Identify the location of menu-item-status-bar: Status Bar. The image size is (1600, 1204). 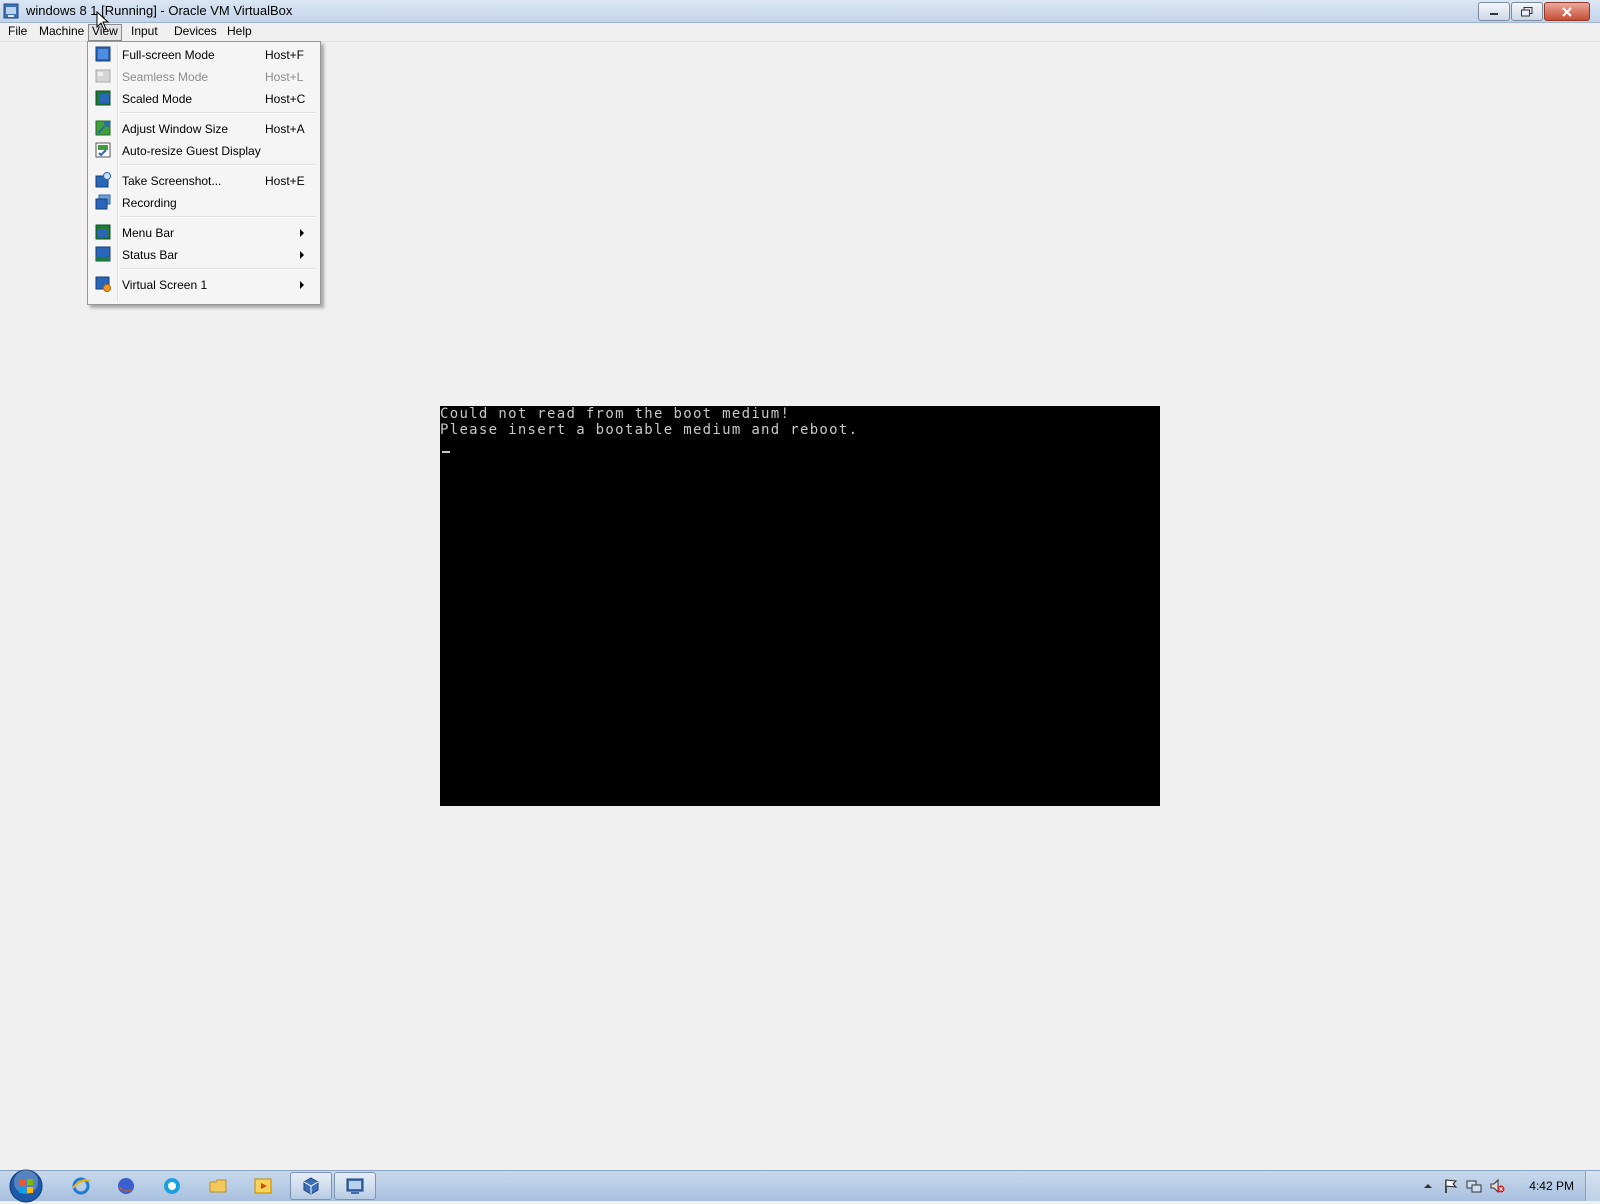
(204, 254).